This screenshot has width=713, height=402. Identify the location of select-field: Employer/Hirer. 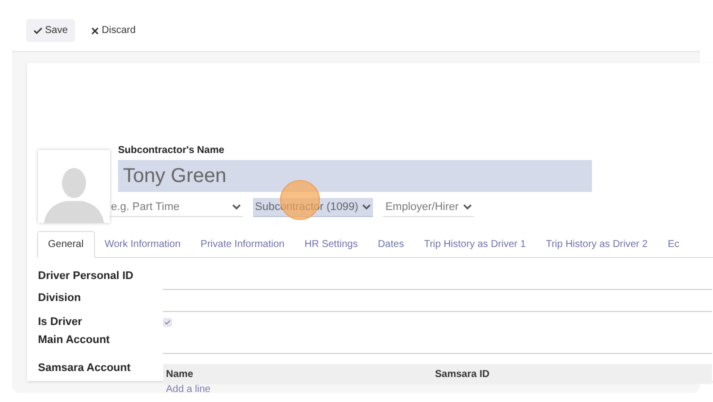
(428, 207).